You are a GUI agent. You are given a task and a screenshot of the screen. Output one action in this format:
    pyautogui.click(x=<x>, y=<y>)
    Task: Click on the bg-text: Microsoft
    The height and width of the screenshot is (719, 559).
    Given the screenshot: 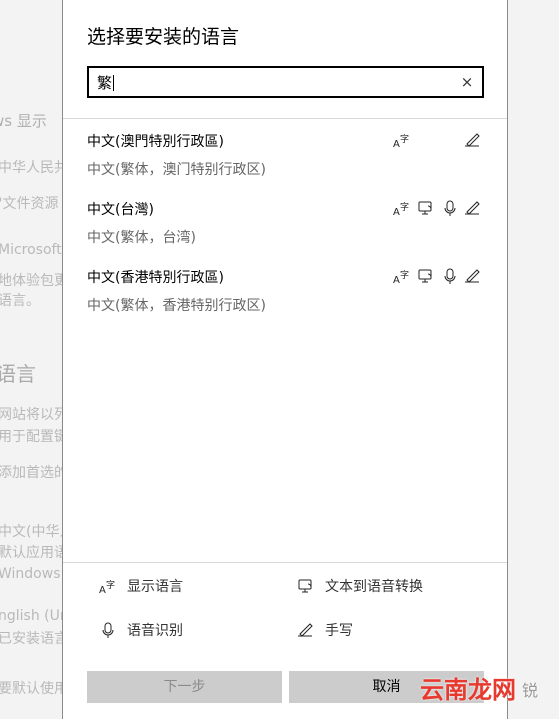 What is the action you would take?
    pyautogui.click(x=31, y=250)
    